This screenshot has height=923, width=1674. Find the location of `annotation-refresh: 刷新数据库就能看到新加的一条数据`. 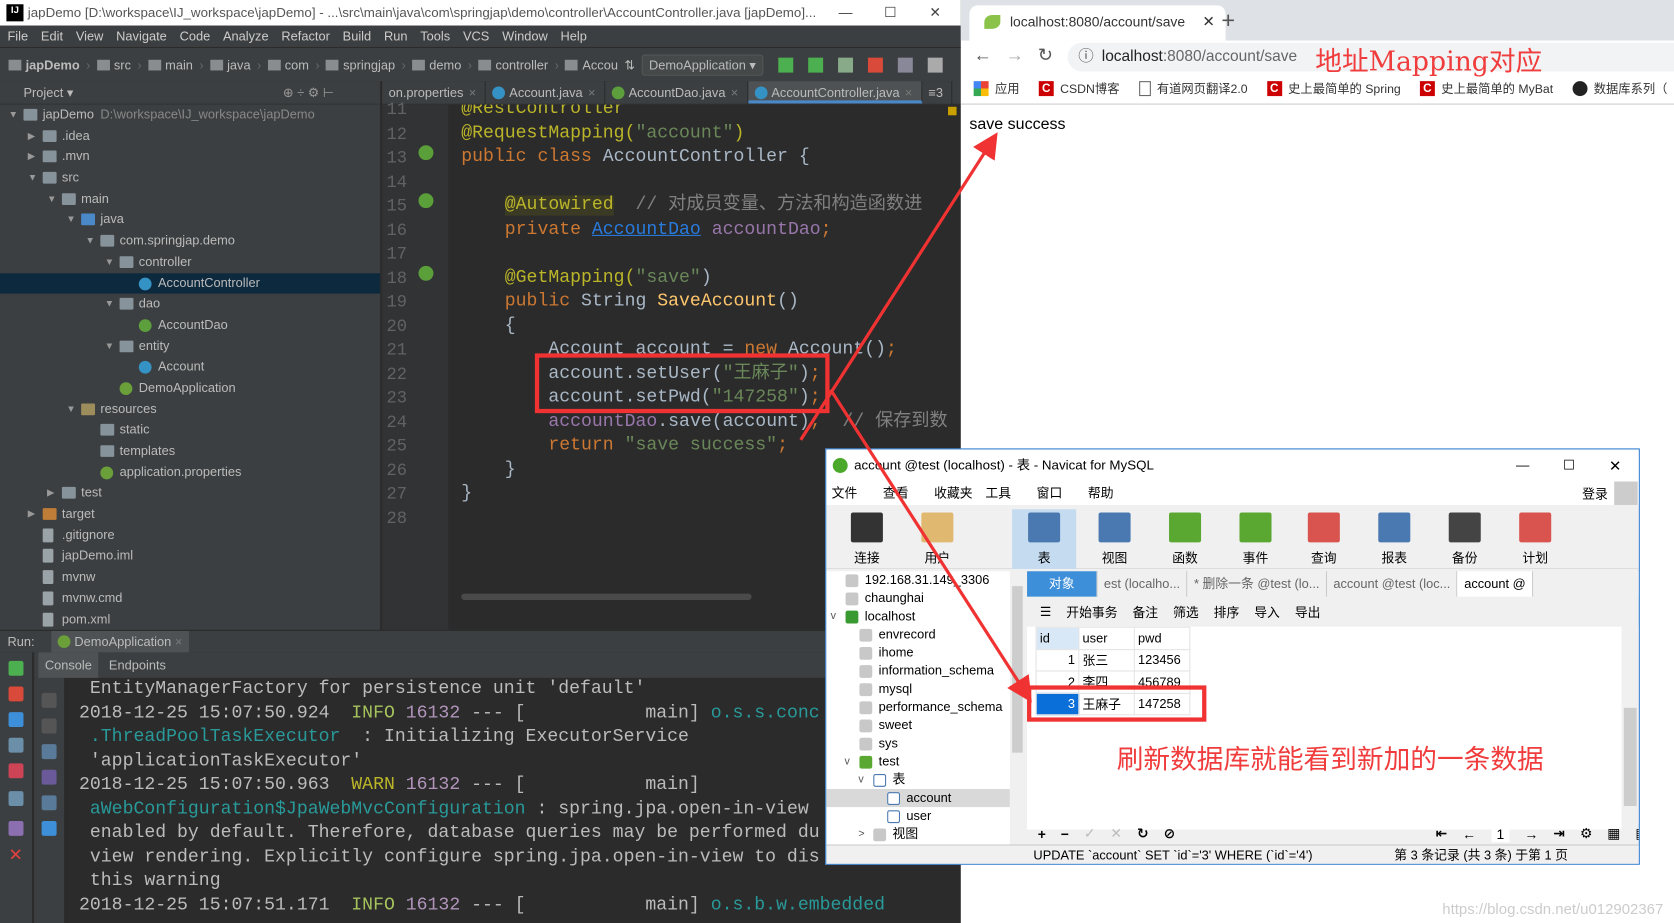

annotation-refresh: 刷新数据库就能看到新加的一条数据 is located at coordinates (1330, 760).